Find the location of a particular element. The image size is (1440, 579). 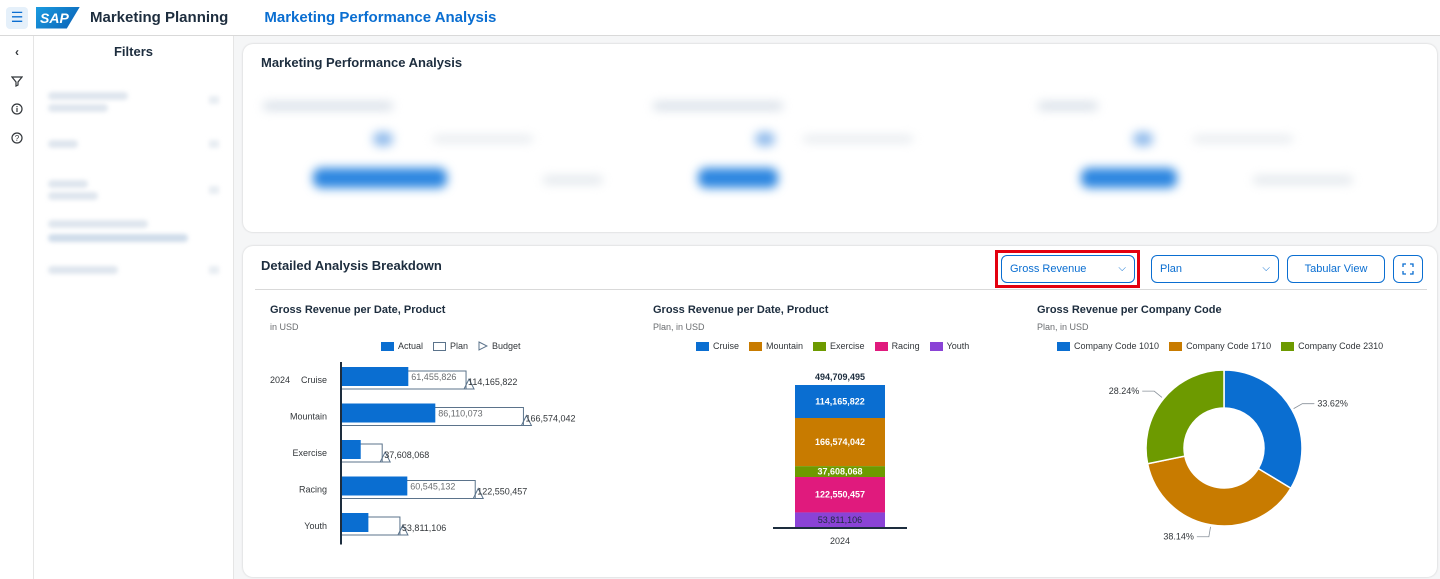

chart2-subtitle: Plan, in USD is located at coordinates (679, 327).